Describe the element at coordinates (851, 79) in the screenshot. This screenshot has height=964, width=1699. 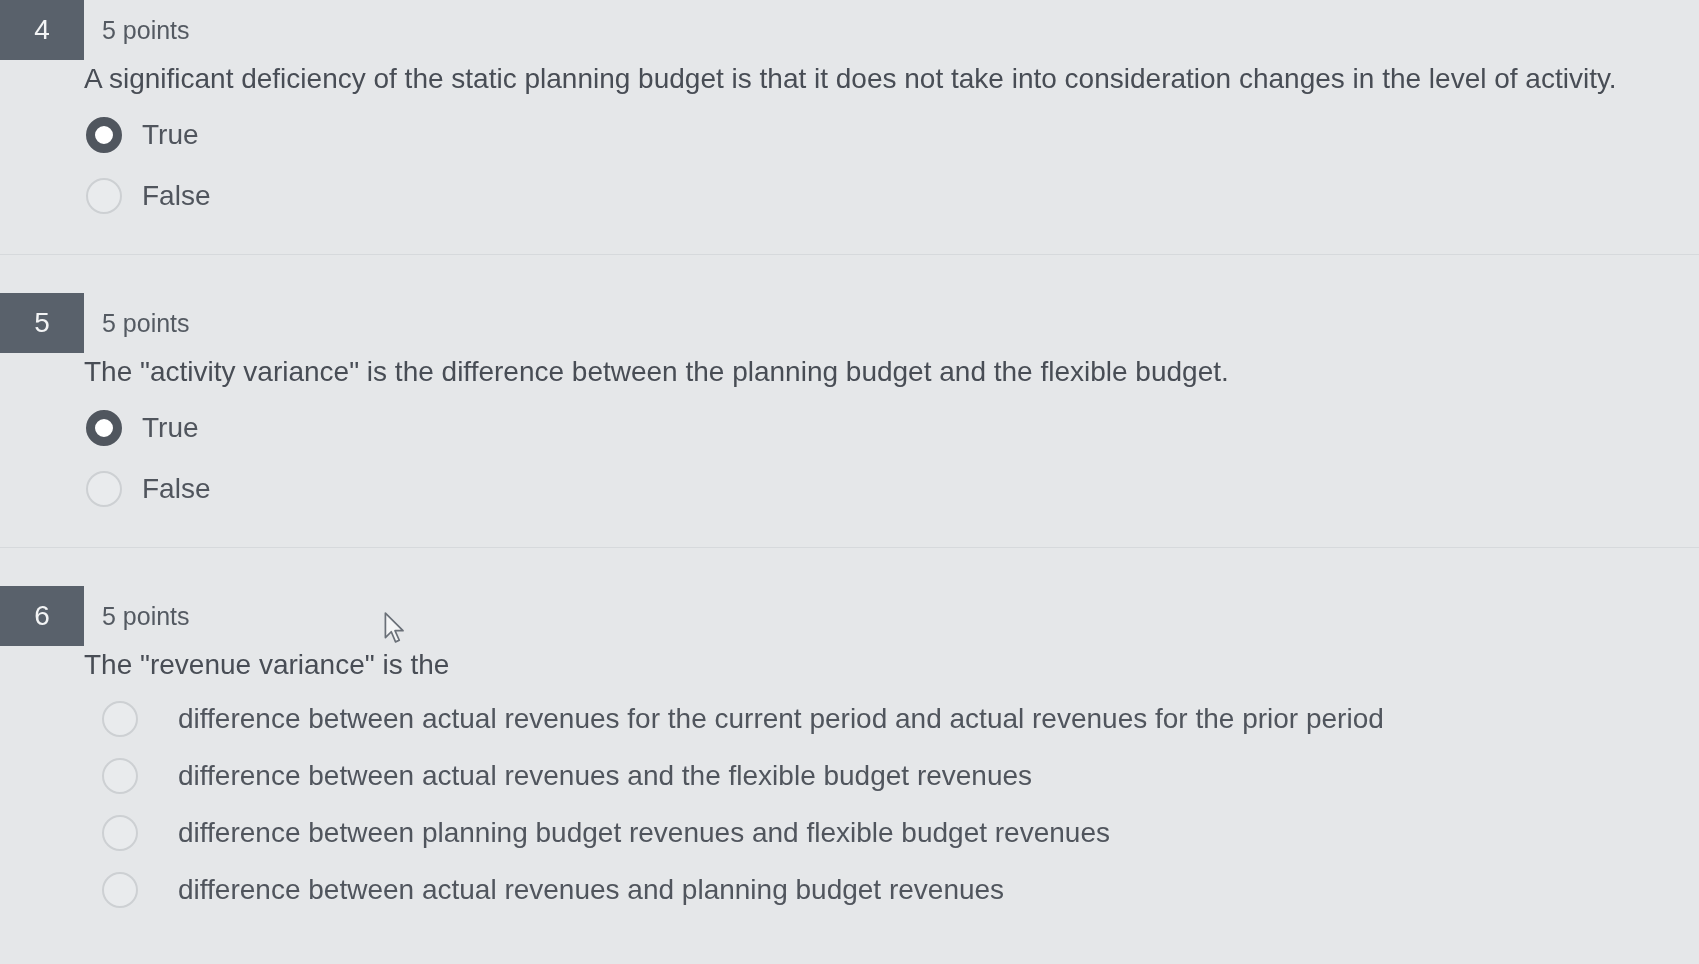
I see `question-text: A significant deficiency of the static planning budget is that it does not take into consideration changes in the level of activity.` at that location.